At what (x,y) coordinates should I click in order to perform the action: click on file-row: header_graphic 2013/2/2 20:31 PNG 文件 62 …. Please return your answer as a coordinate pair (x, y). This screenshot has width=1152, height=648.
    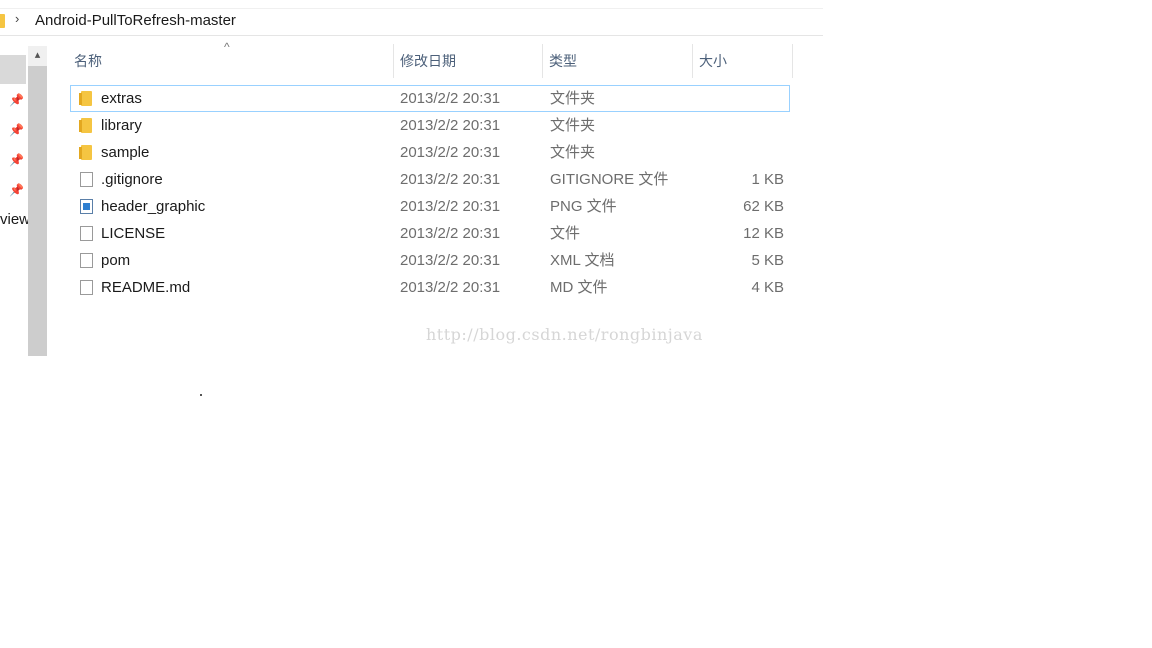
    Looking at the image, I should click on (430, 206).